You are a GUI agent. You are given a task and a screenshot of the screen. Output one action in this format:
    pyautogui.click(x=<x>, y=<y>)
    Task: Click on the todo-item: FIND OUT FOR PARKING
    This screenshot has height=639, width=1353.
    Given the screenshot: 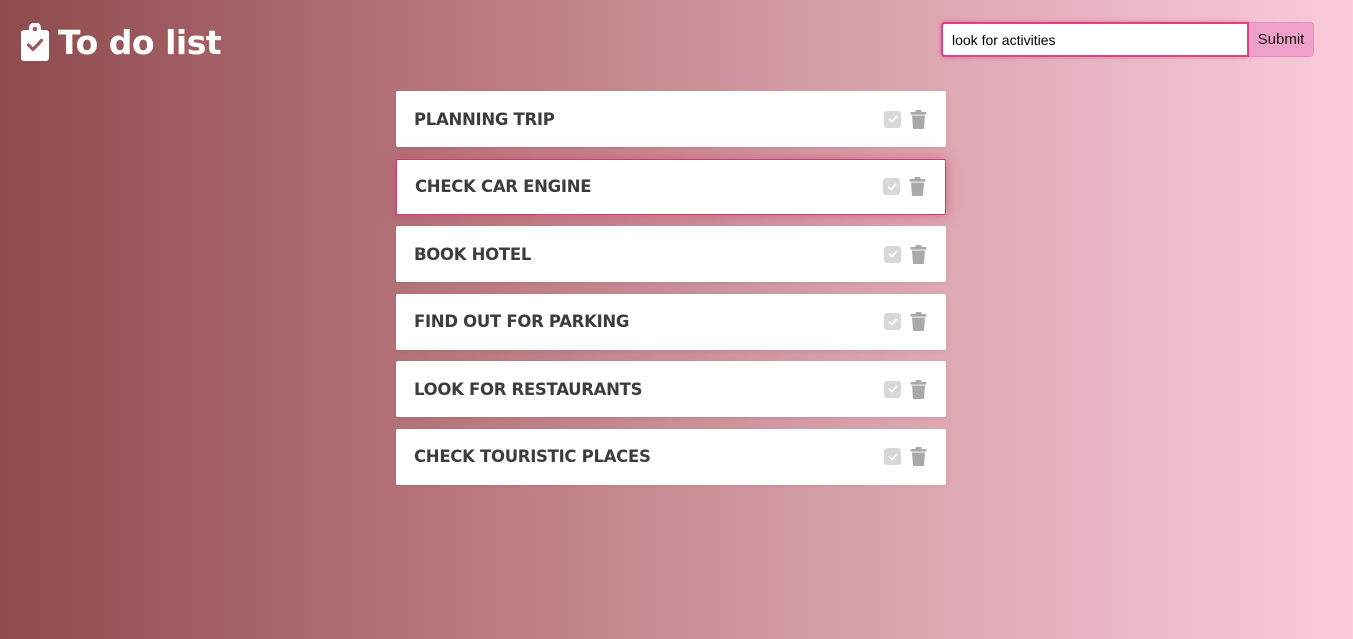 What is the action you would take?
    pyautogui.click(x=671, y=321)
    